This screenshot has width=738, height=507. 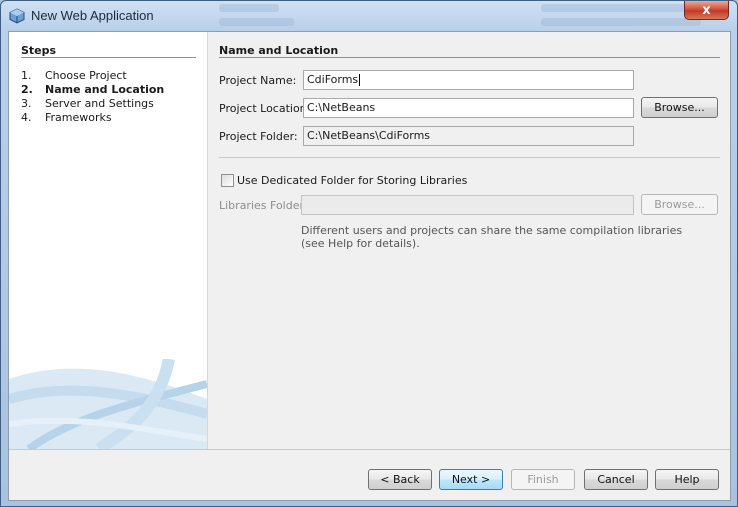 I want to click on cancel-button: Cancel, so click(x=616, y=479).